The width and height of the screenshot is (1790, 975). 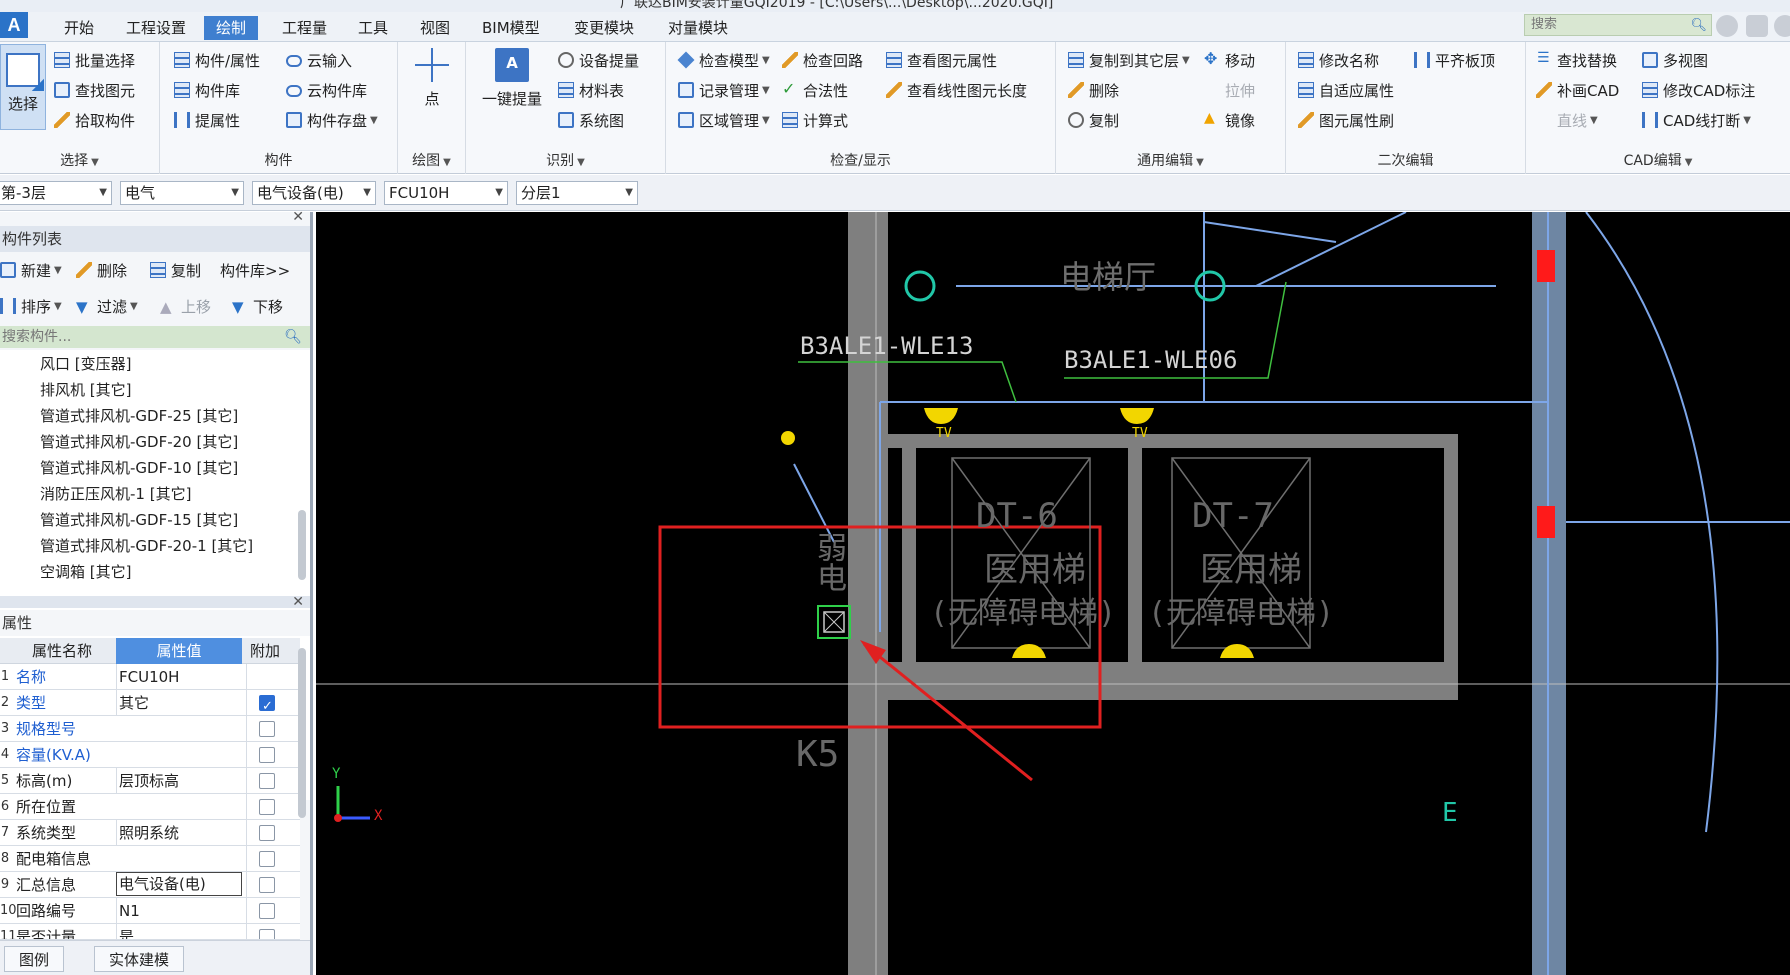 I want to click on menu-project-settings: 工程设置, so click(x=156, y=28).